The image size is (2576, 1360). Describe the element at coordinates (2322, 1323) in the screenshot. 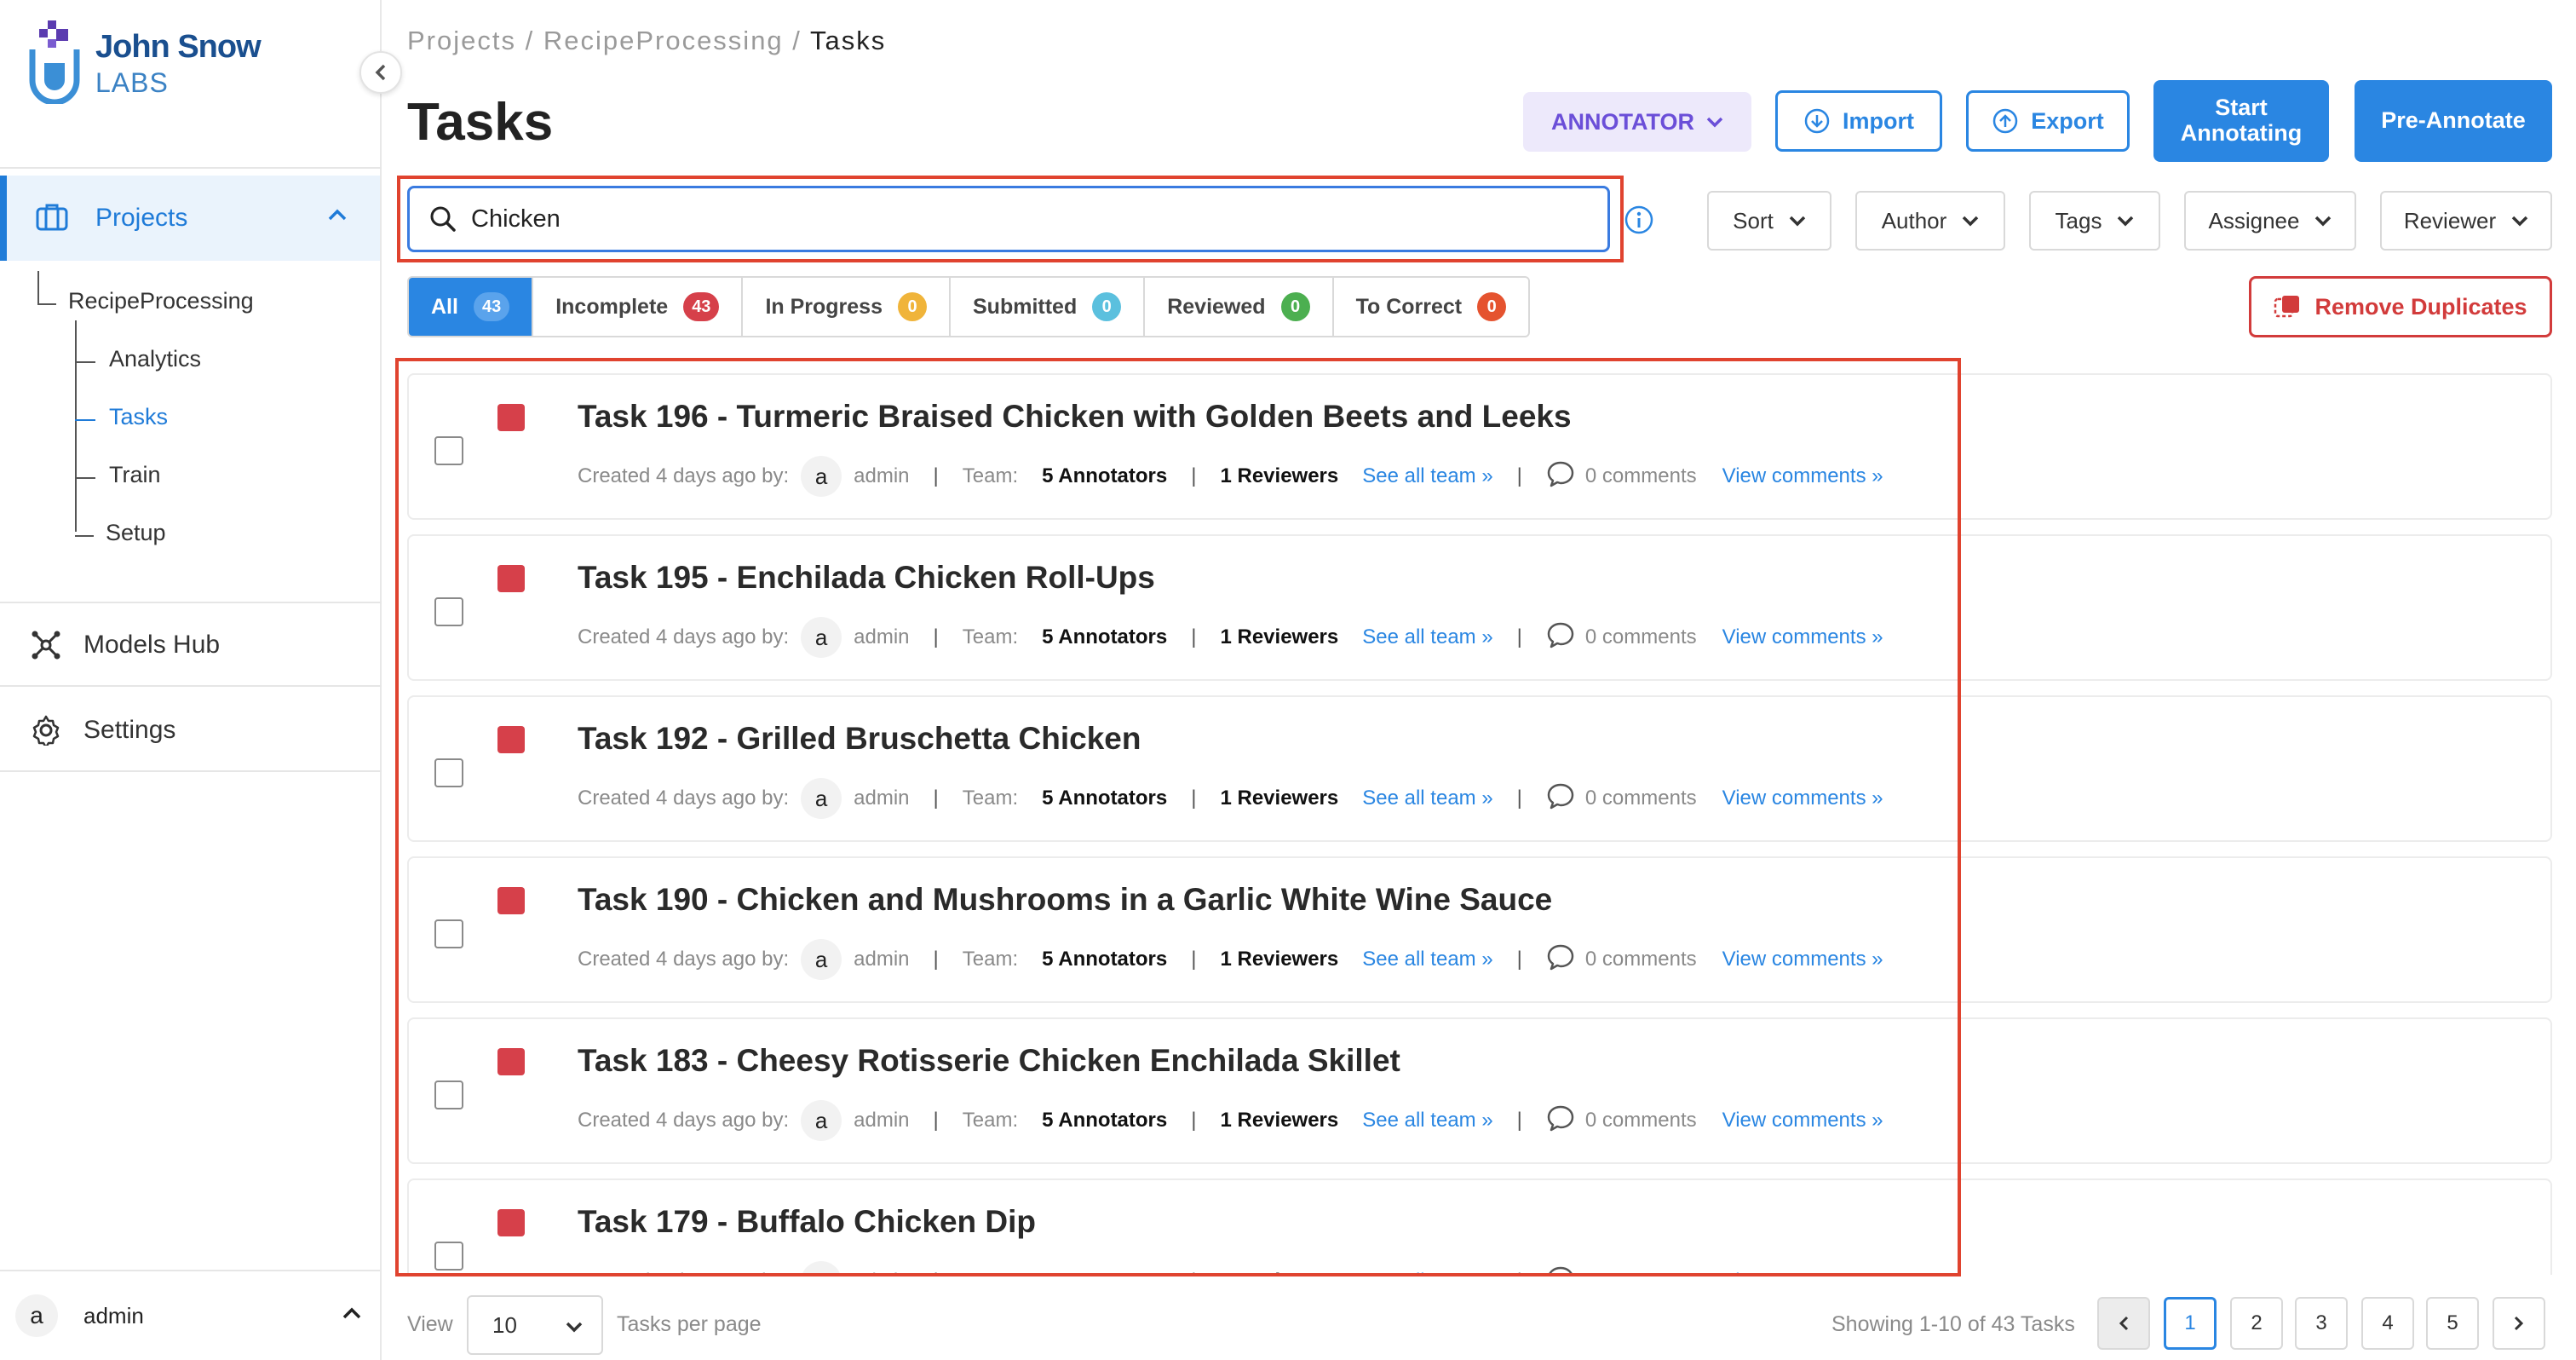

I see `page-button-3: 3` at that location.